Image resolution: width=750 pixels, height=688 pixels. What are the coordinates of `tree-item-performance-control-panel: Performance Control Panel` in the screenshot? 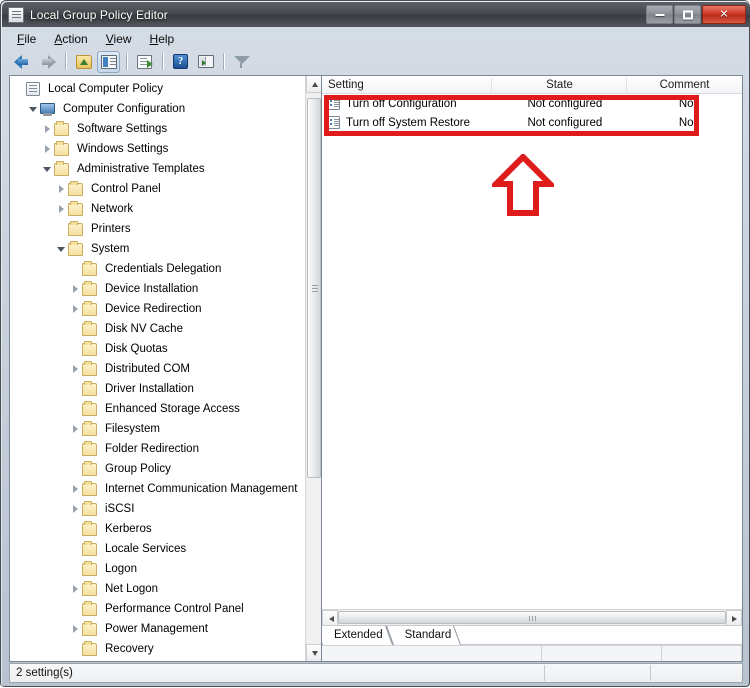 It's located at (157, 609).